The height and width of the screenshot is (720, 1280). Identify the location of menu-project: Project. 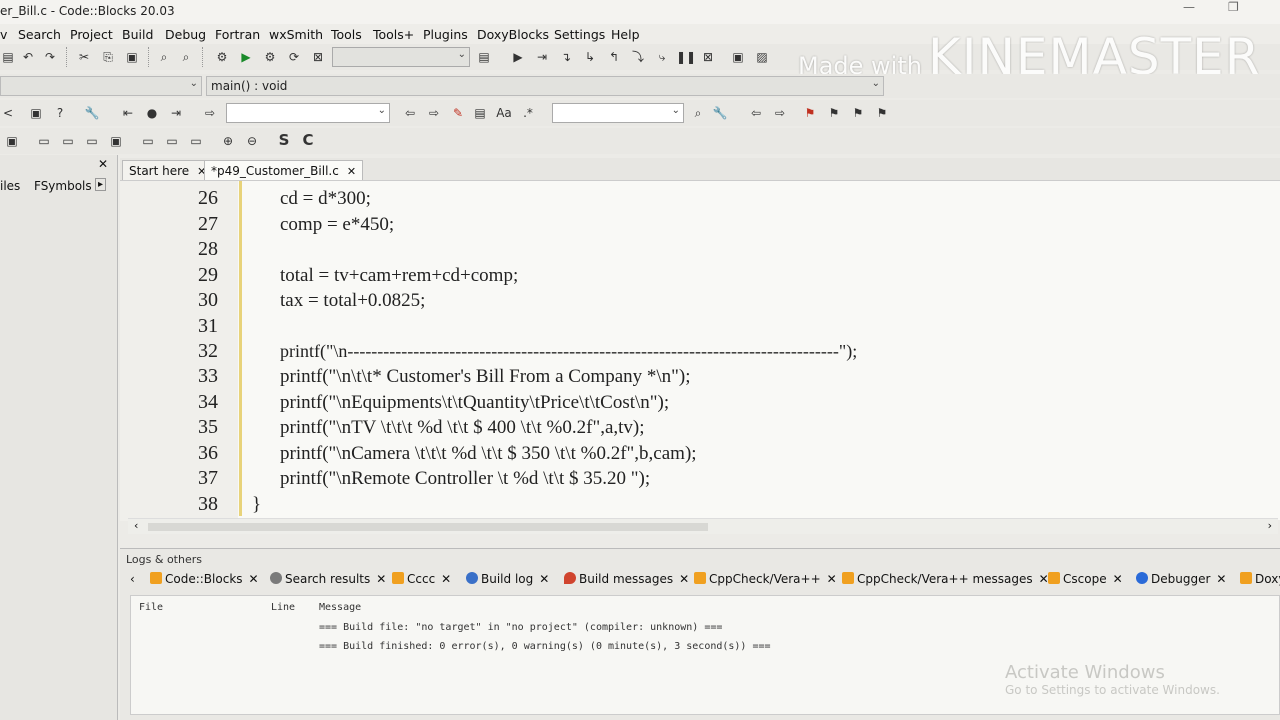
(91, 34).